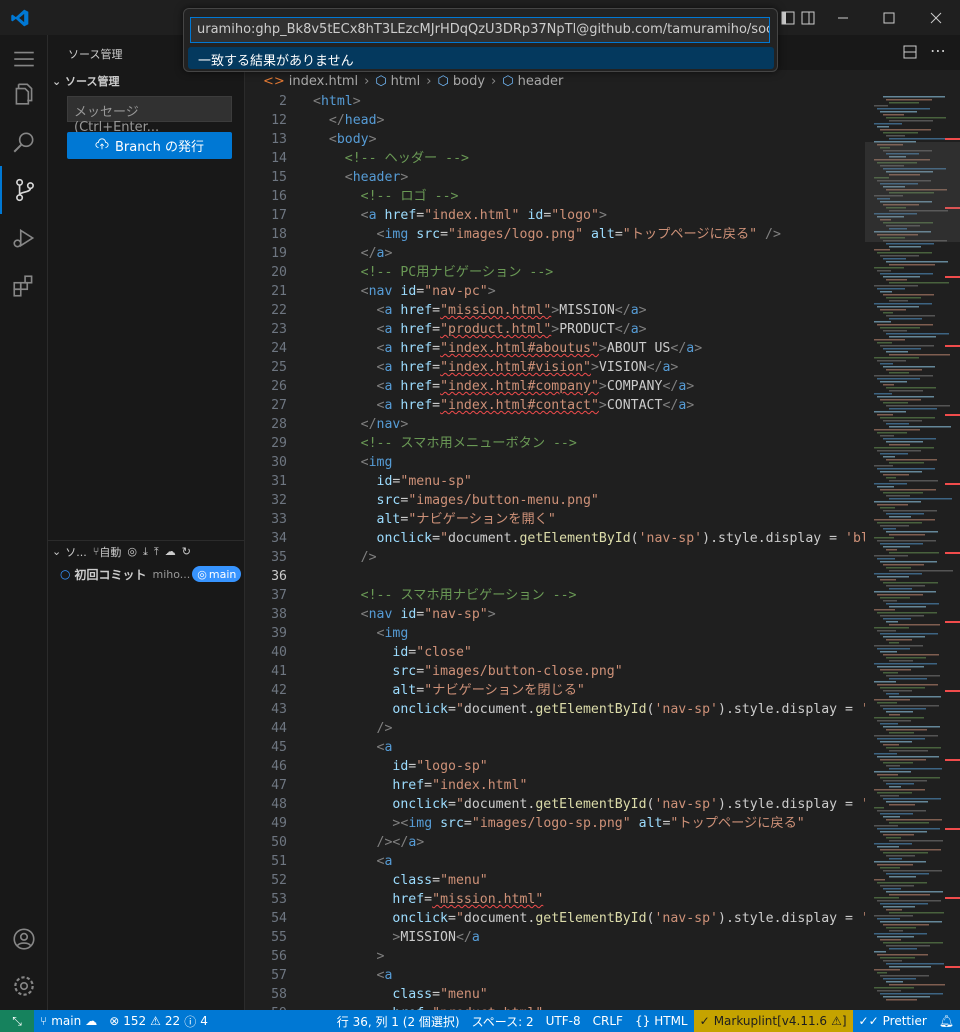 The width and height of the screenshot is (960, 1032). Describe the element at coordinates (24, 986) in the screenshot. I see `manage-gear-icon` at that location.